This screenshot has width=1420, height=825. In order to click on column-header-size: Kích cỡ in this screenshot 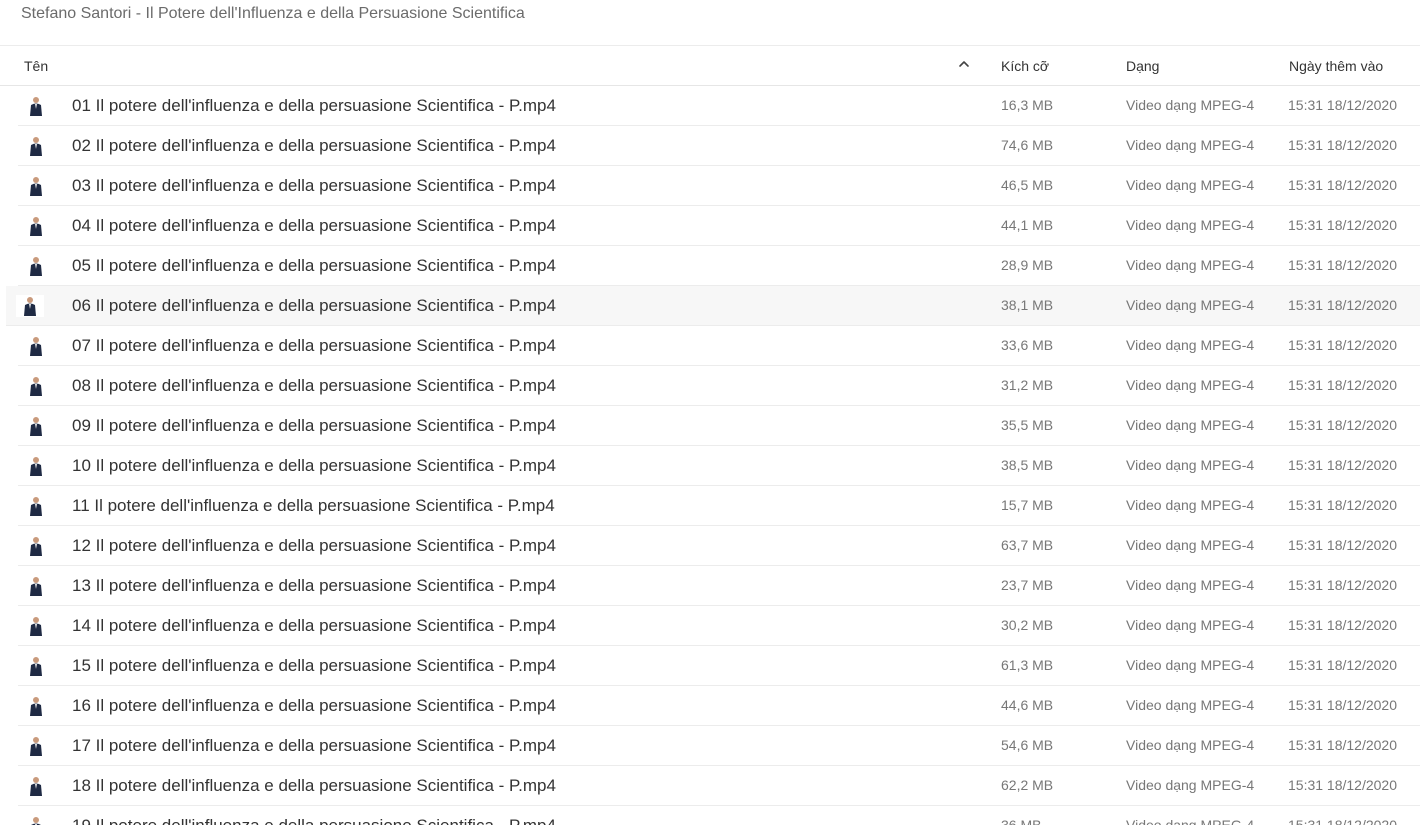, I will do `click(1025, 66)`.